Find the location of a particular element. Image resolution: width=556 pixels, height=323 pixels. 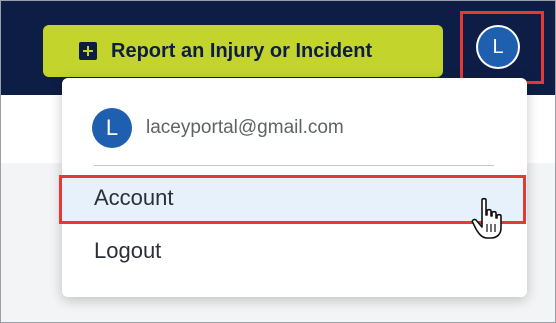

report-injury-label: Report an Injury or Incident is located at coordinates (242, 50).